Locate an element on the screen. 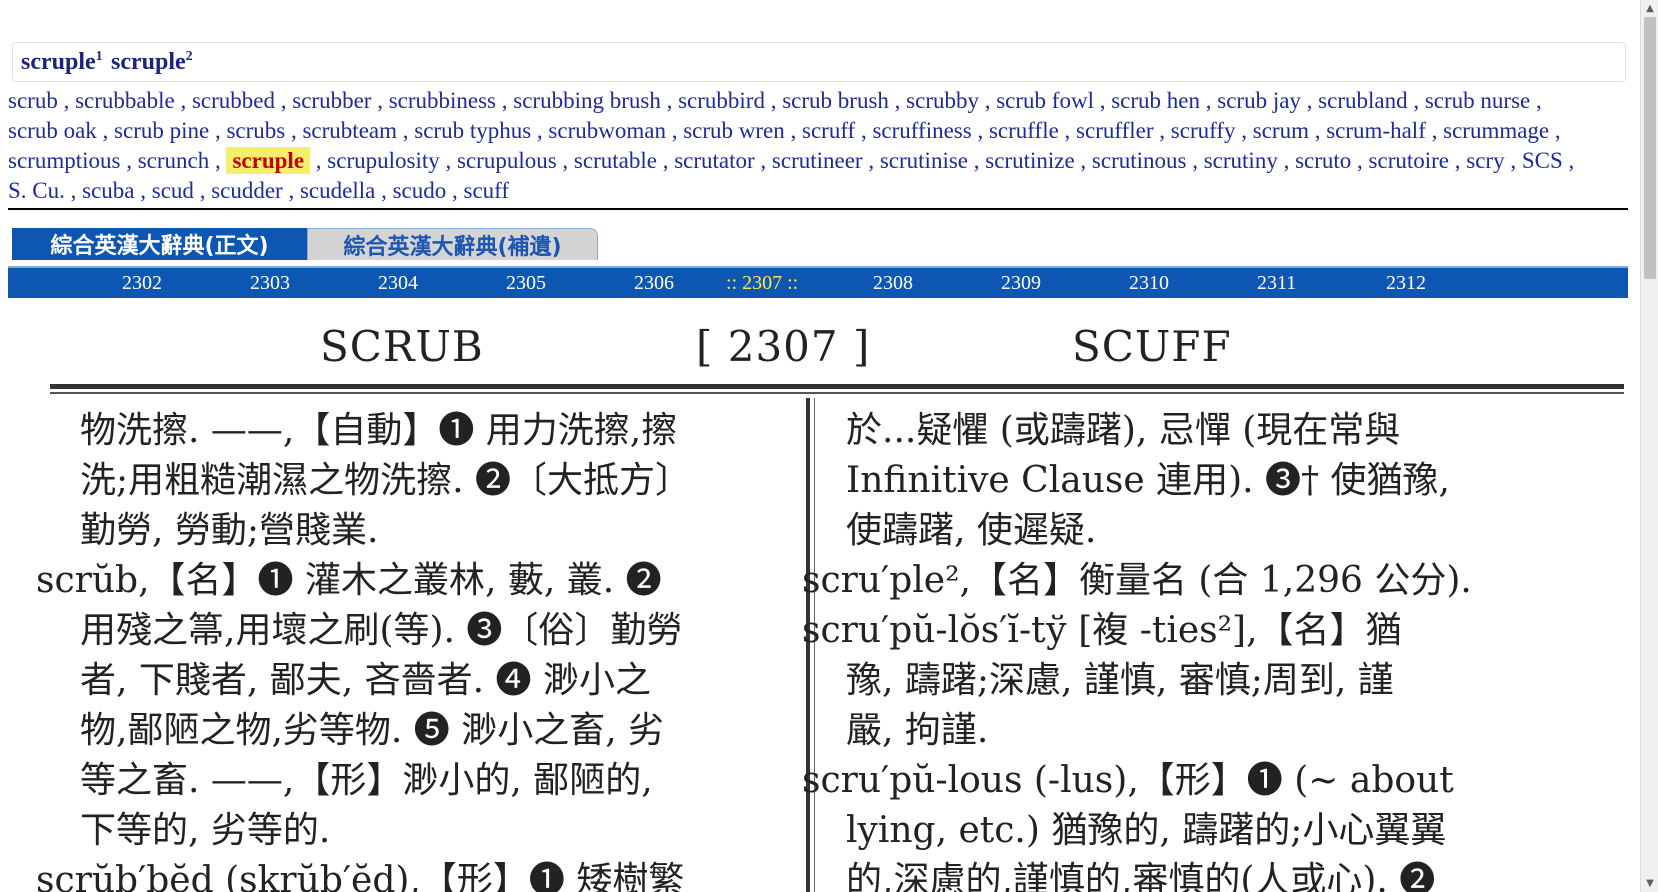 Image resolution: width=1658 pixels, height=892 pixels. related-word-link: scruffle is located at coordinates (1024, 130).